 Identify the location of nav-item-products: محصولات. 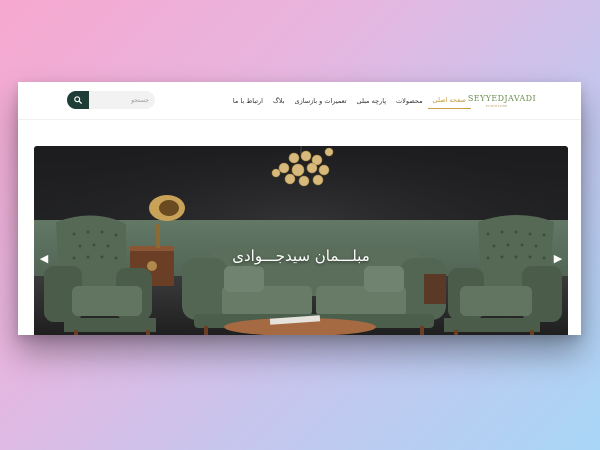
(409, 101).